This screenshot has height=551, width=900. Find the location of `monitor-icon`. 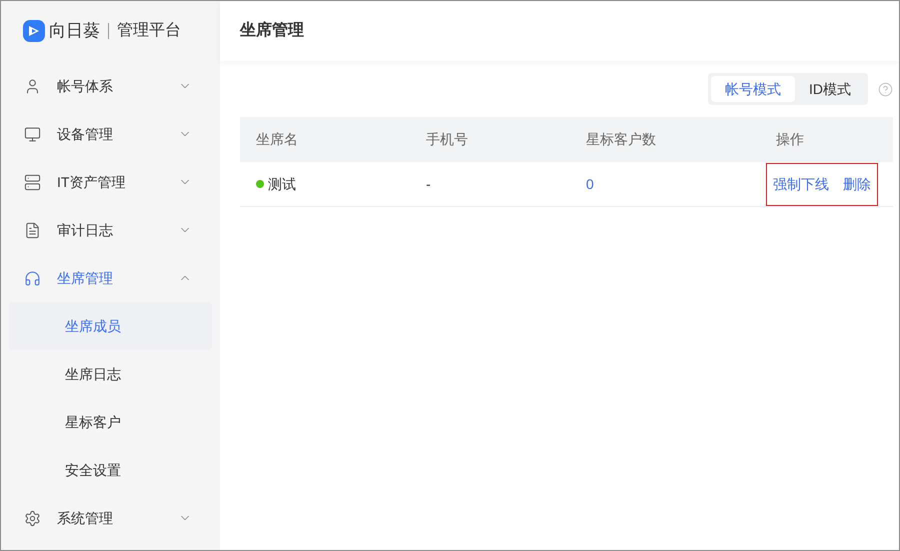

monitor-icon is located at coordinates (32, 134).